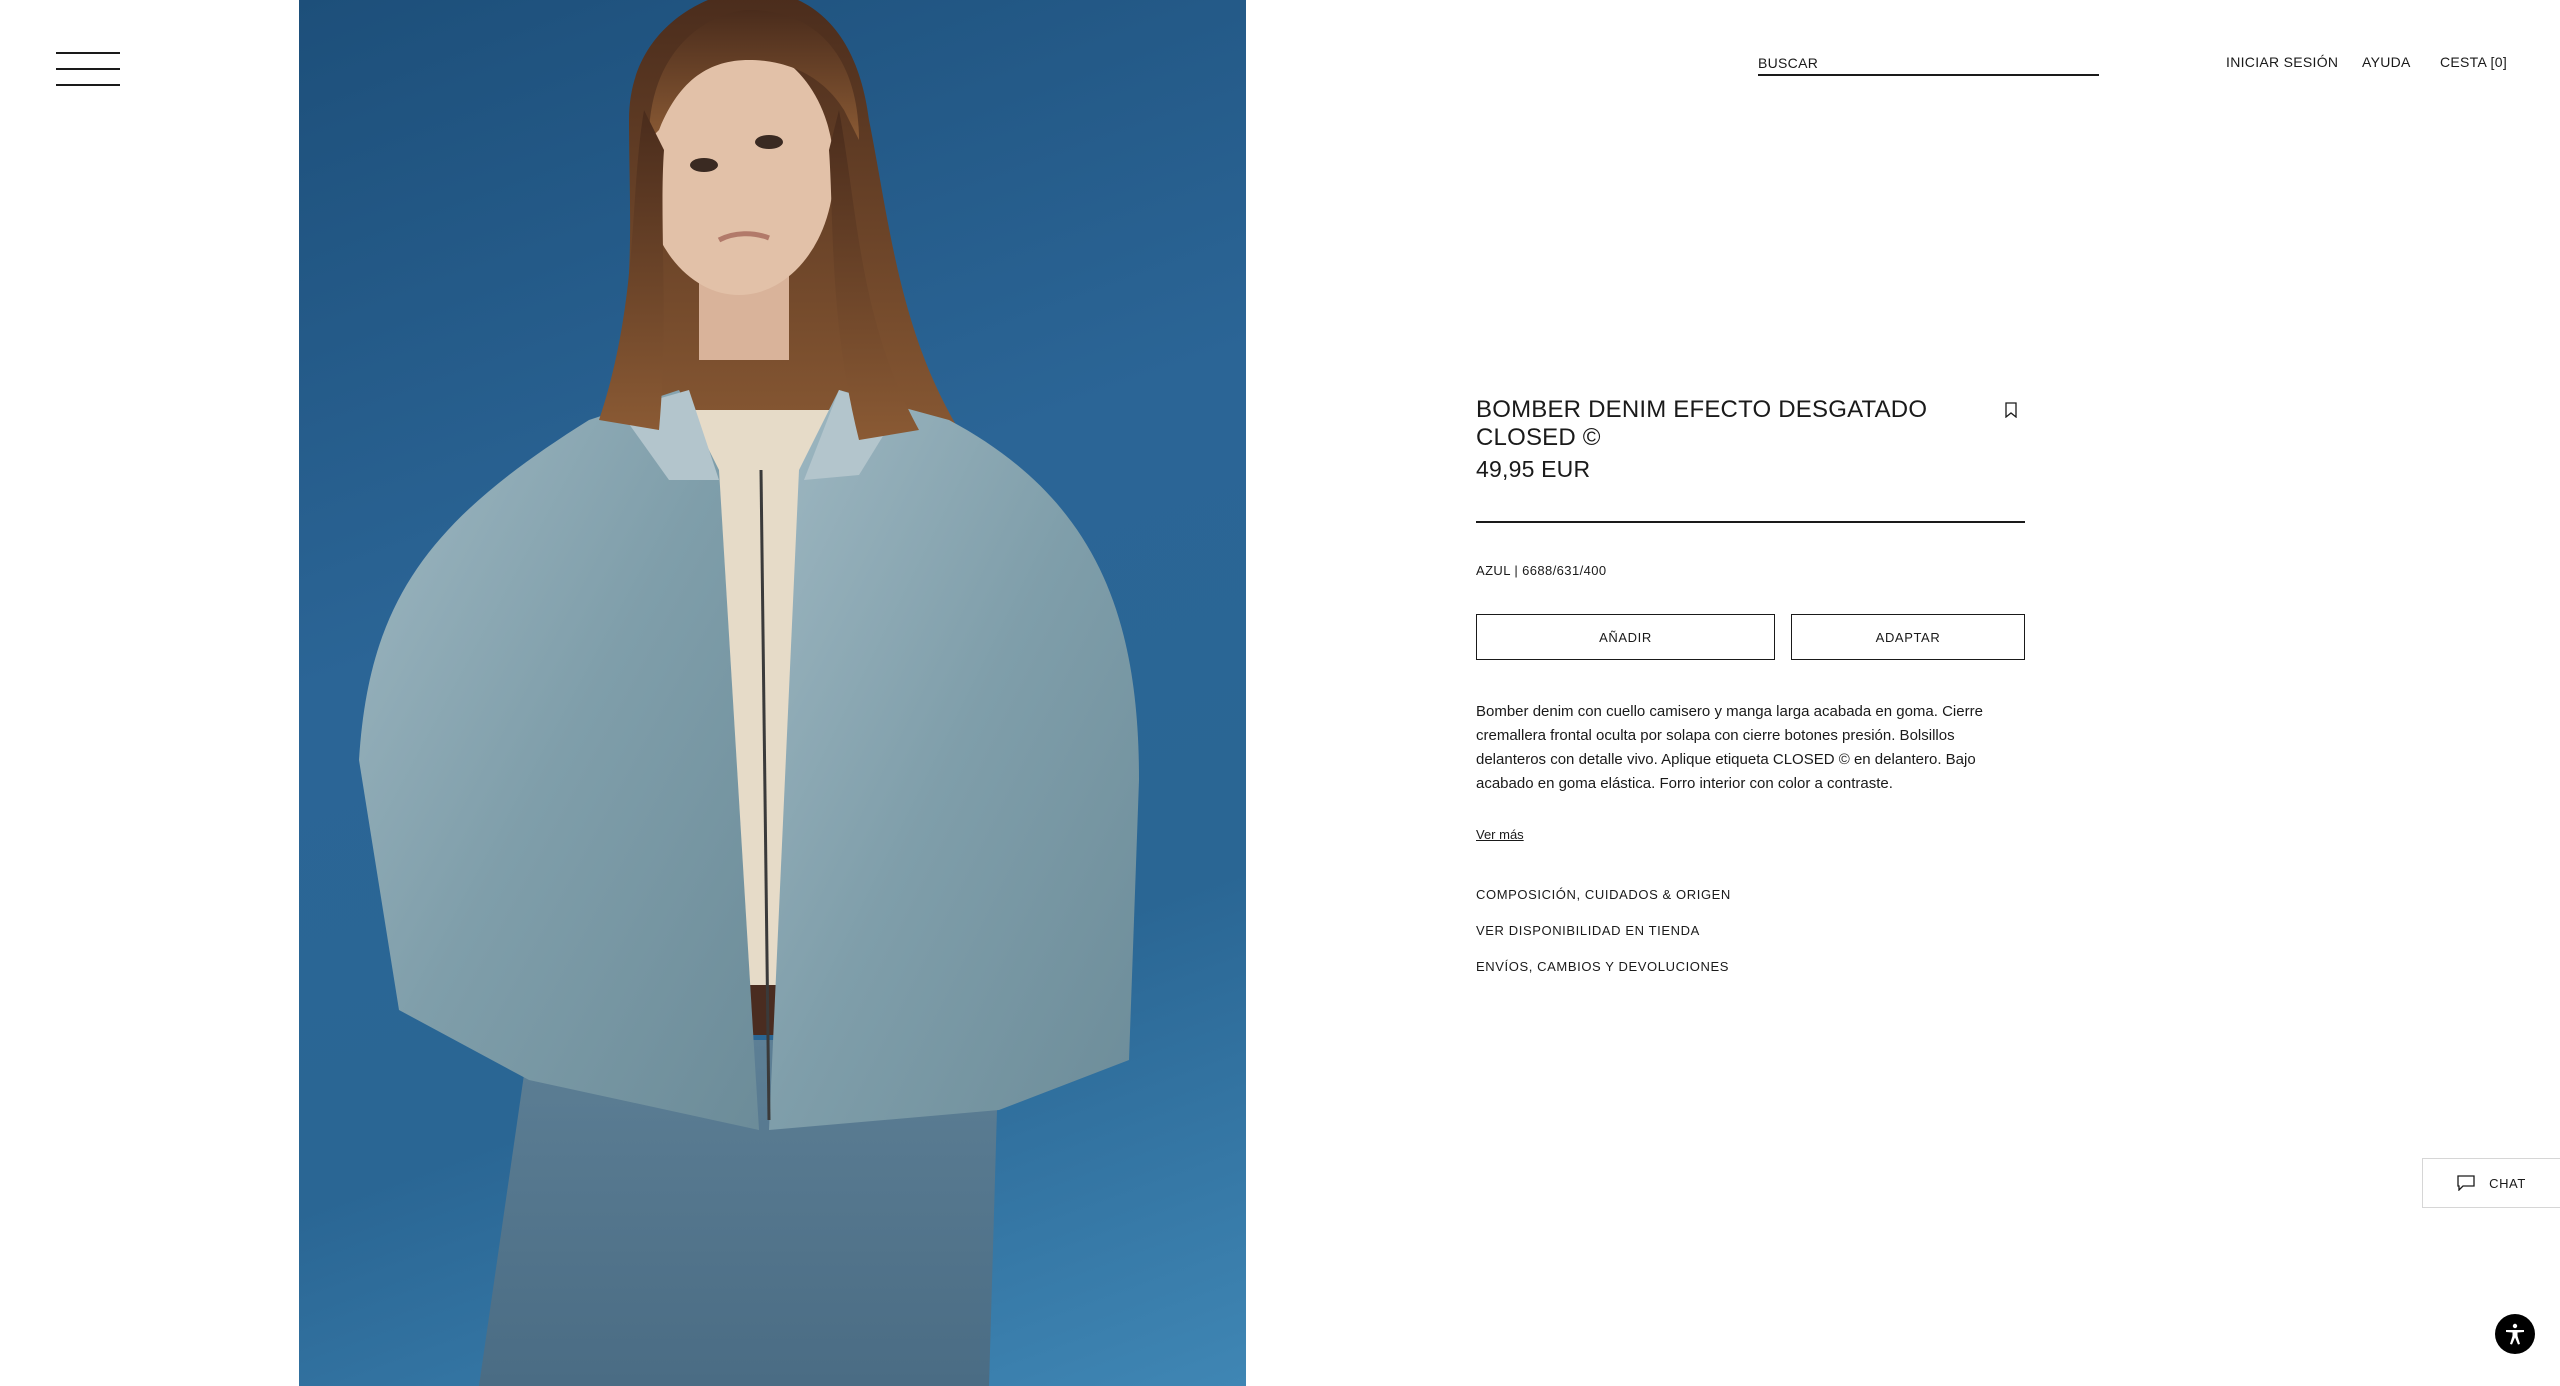 Image resolution: width=2560 pixels, height=1386 pixels. I want to click on login-link: INICIAR SESIÓN, so click(2282, 62).